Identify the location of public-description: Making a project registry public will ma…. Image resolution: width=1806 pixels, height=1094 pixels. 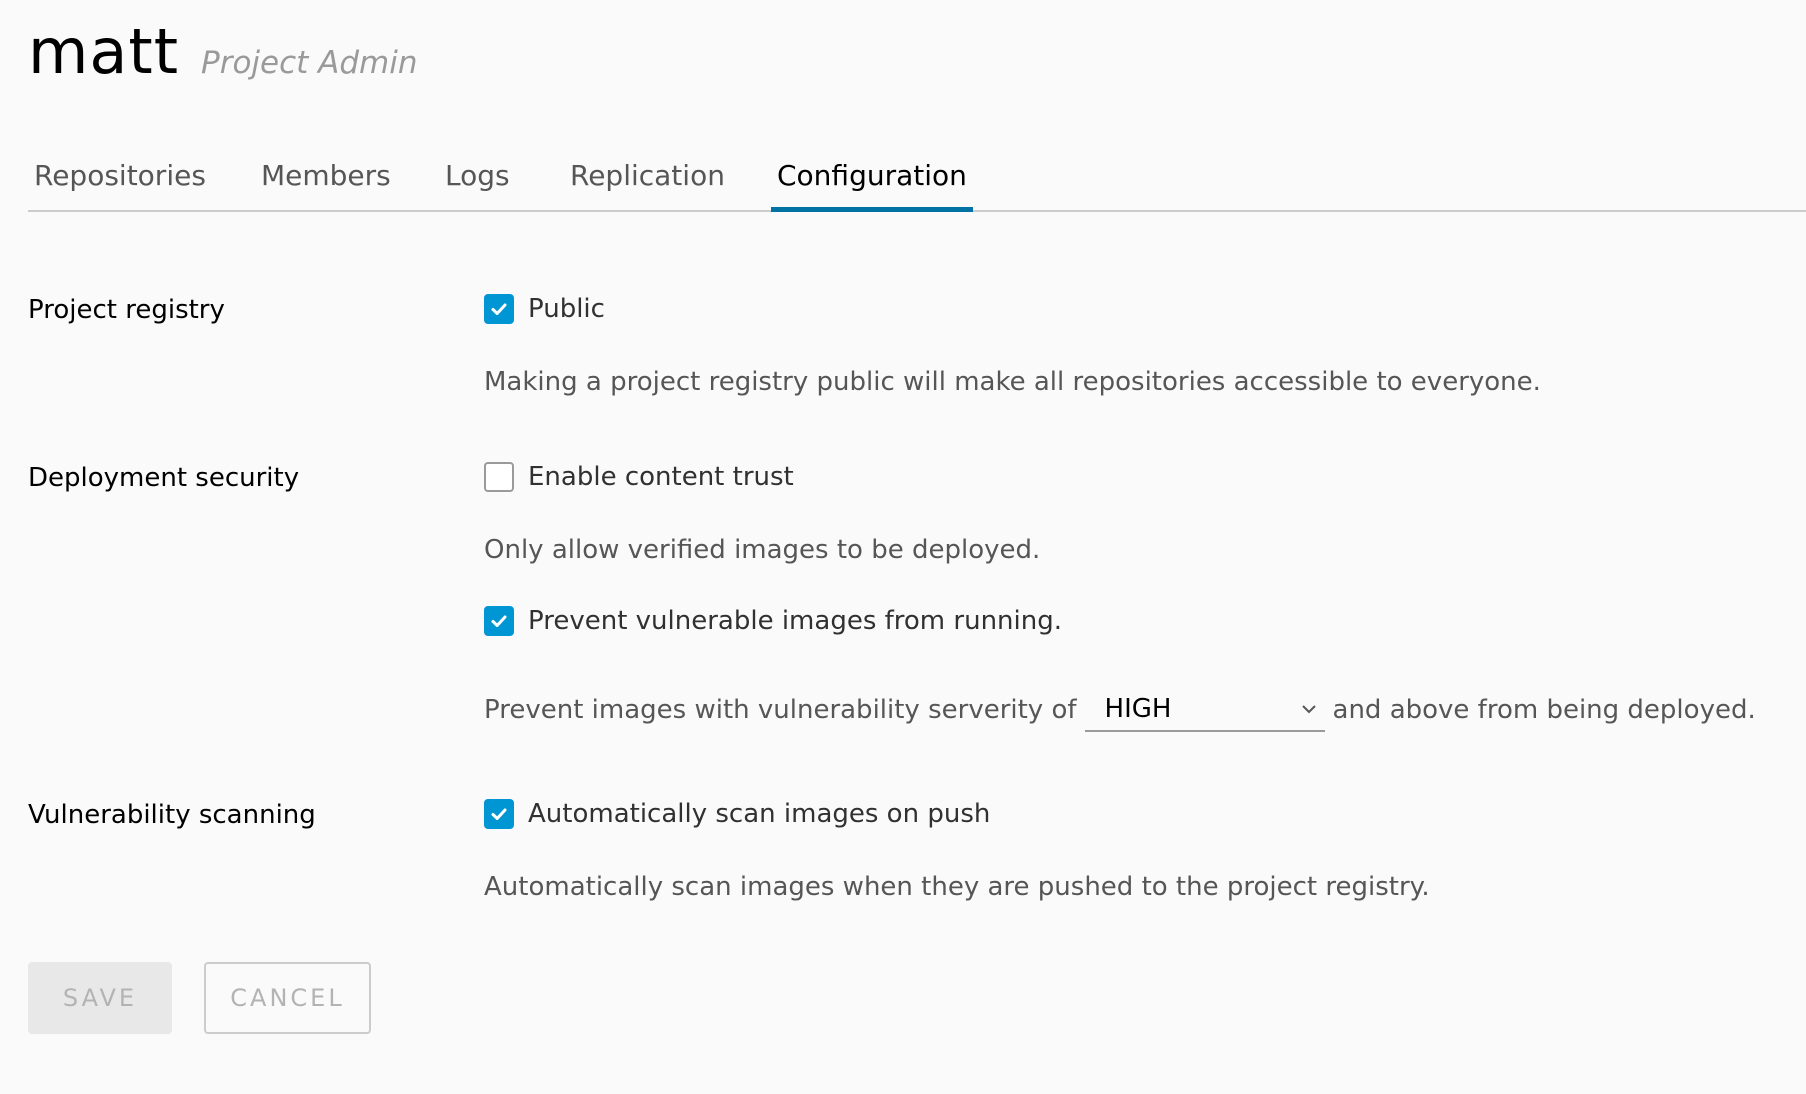
(1012, 382).